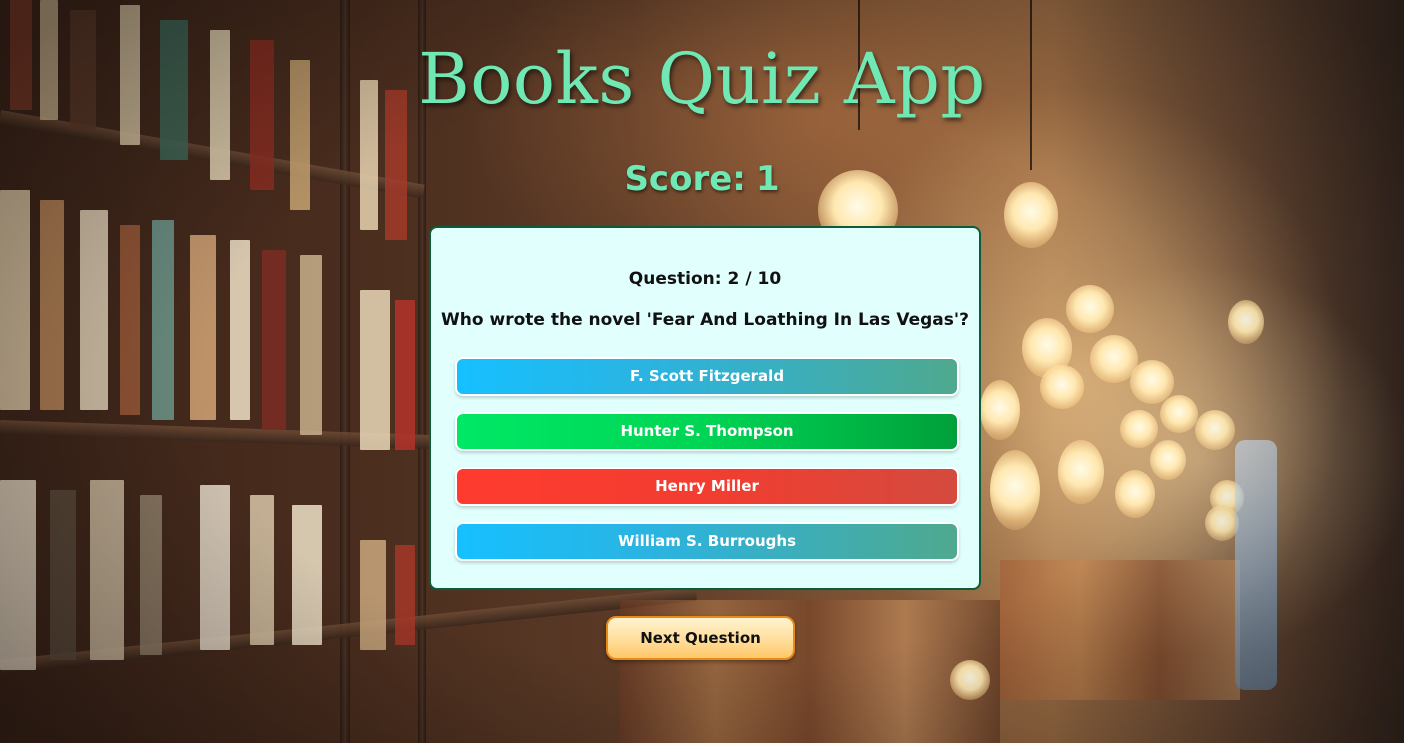 The width and height of the screenshot is (1404, 743). What do you see at coordinates (707, 486) in the screenshot?
I see `answer-button-3: Henry Miller` at bounding box center [707, 486].